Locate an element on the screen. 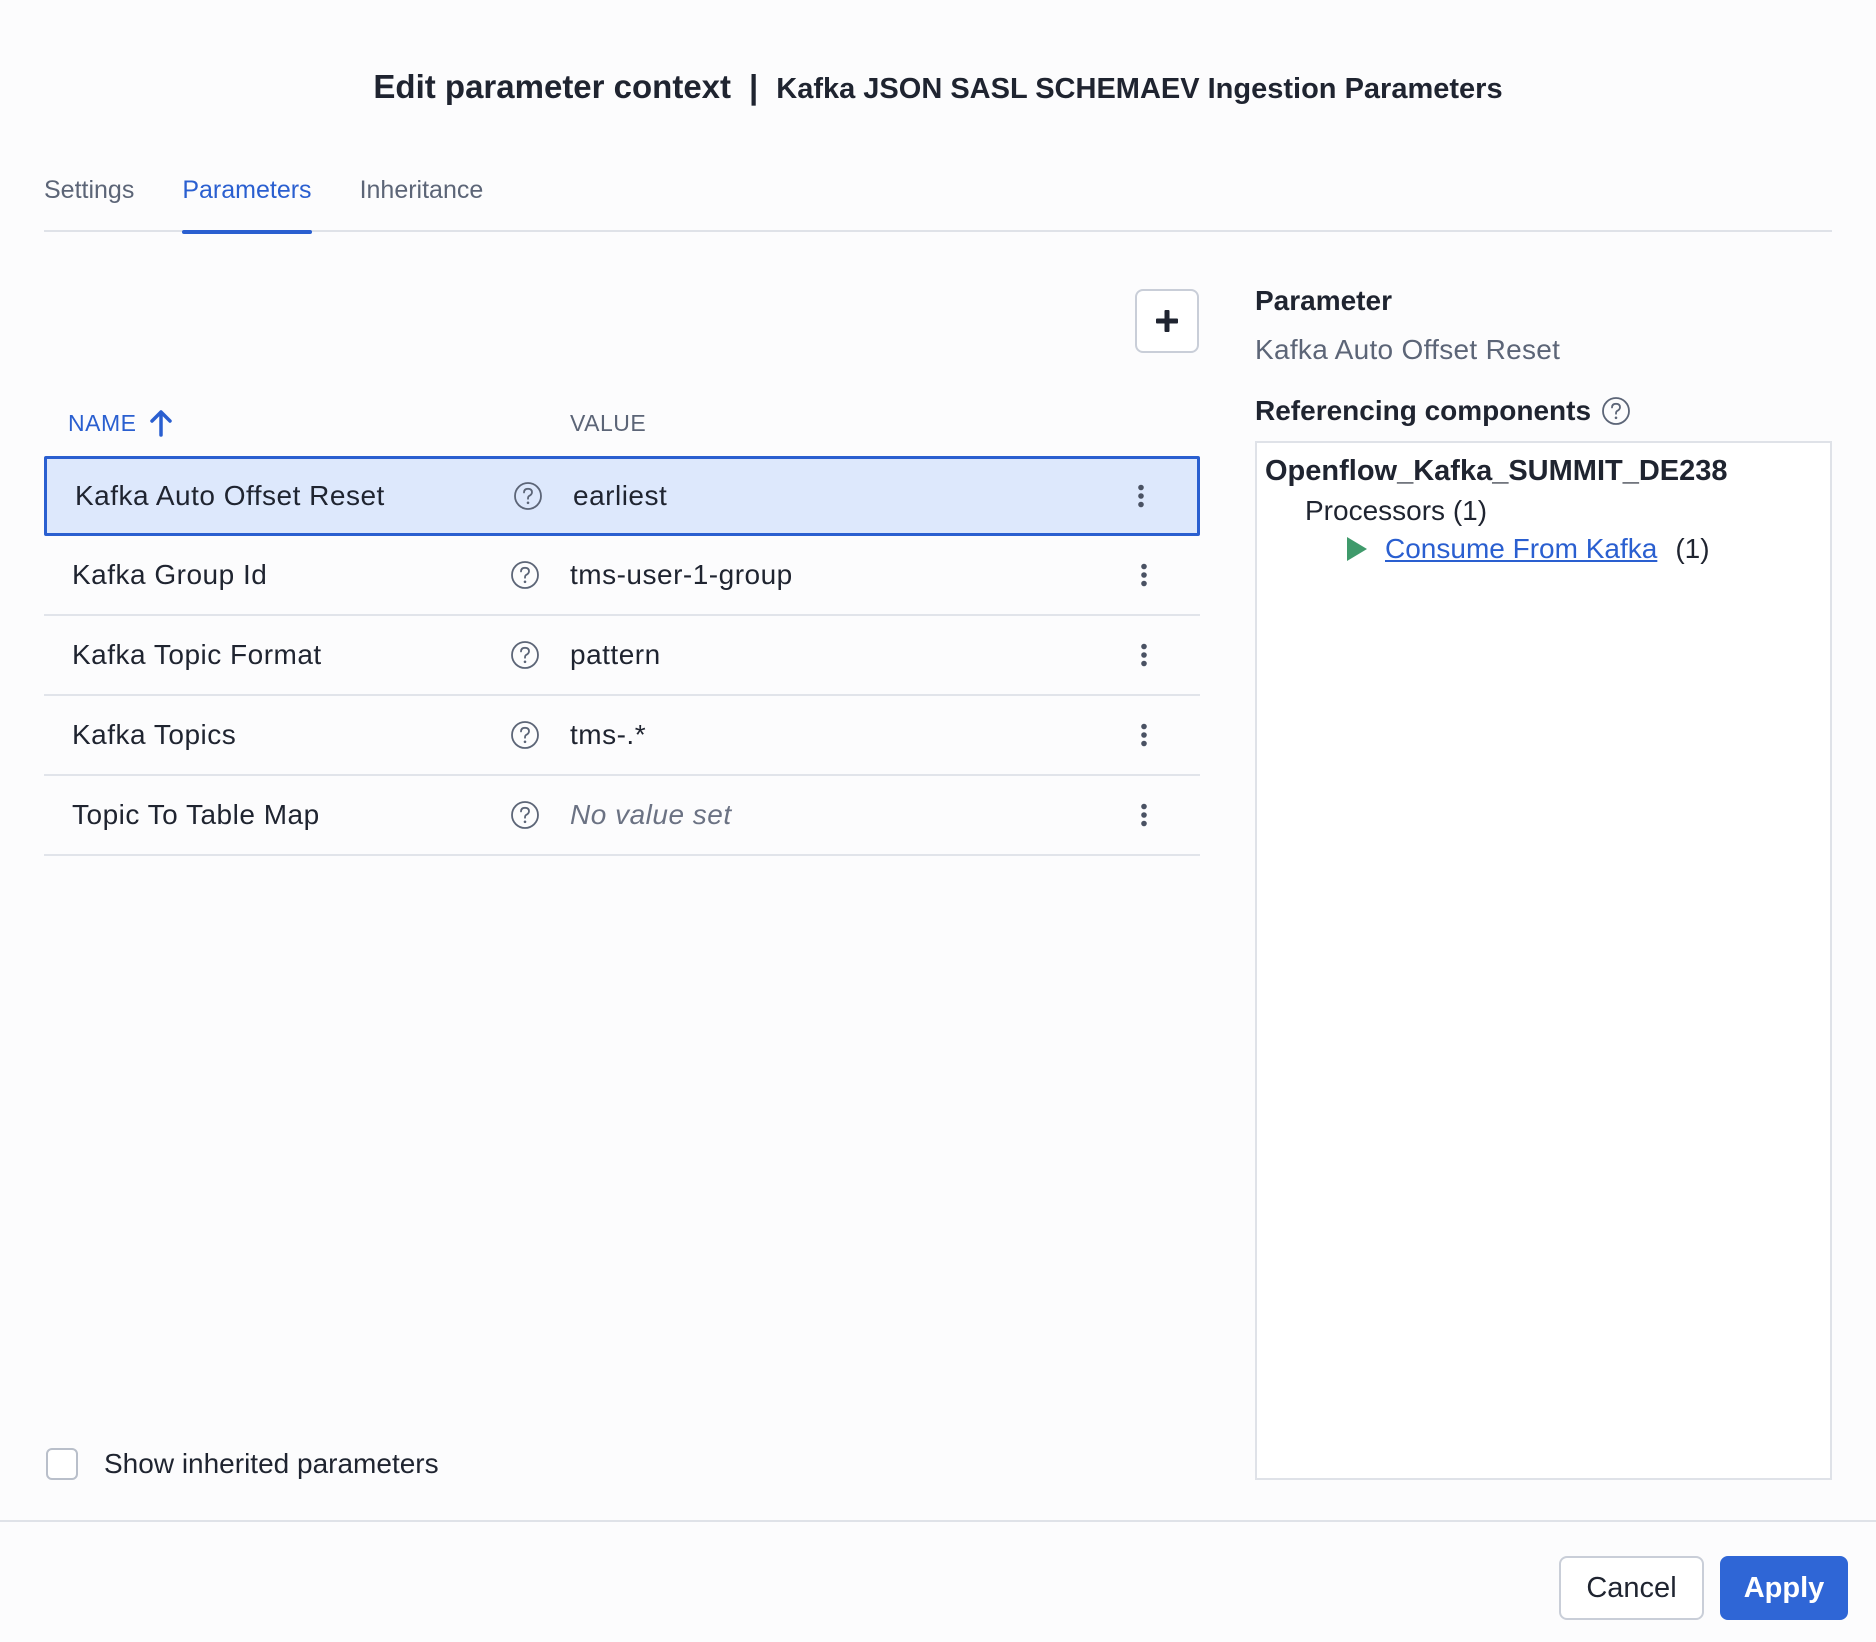 The height and width of the screenshot is (1642, 1876). parameter-heading: Parameter is located at coordinates (1323, 300).